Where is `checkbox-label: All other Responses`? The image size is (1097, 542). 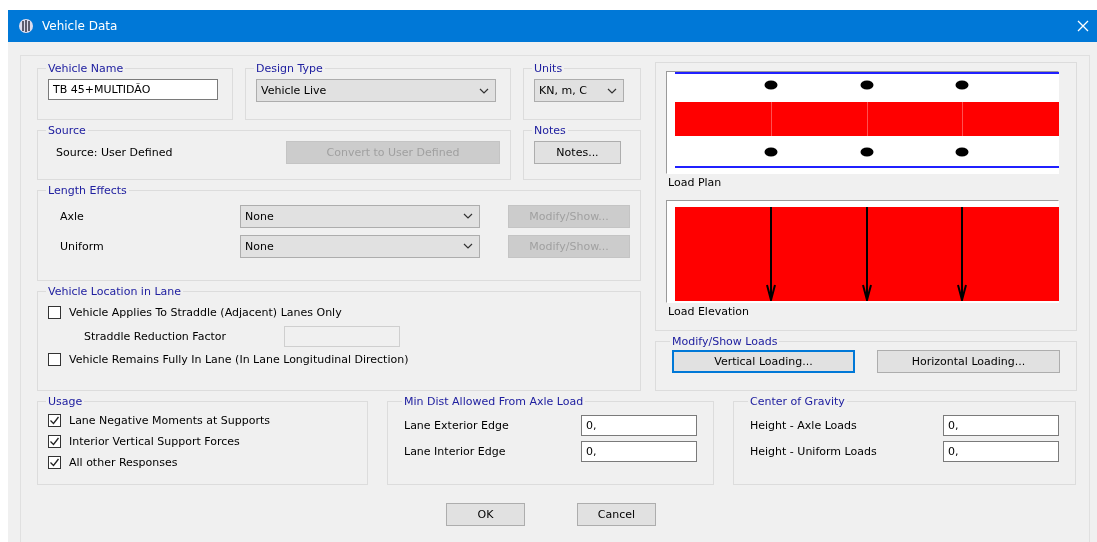
checkbox-label: All other Responses is located at coordinates (123, 462).